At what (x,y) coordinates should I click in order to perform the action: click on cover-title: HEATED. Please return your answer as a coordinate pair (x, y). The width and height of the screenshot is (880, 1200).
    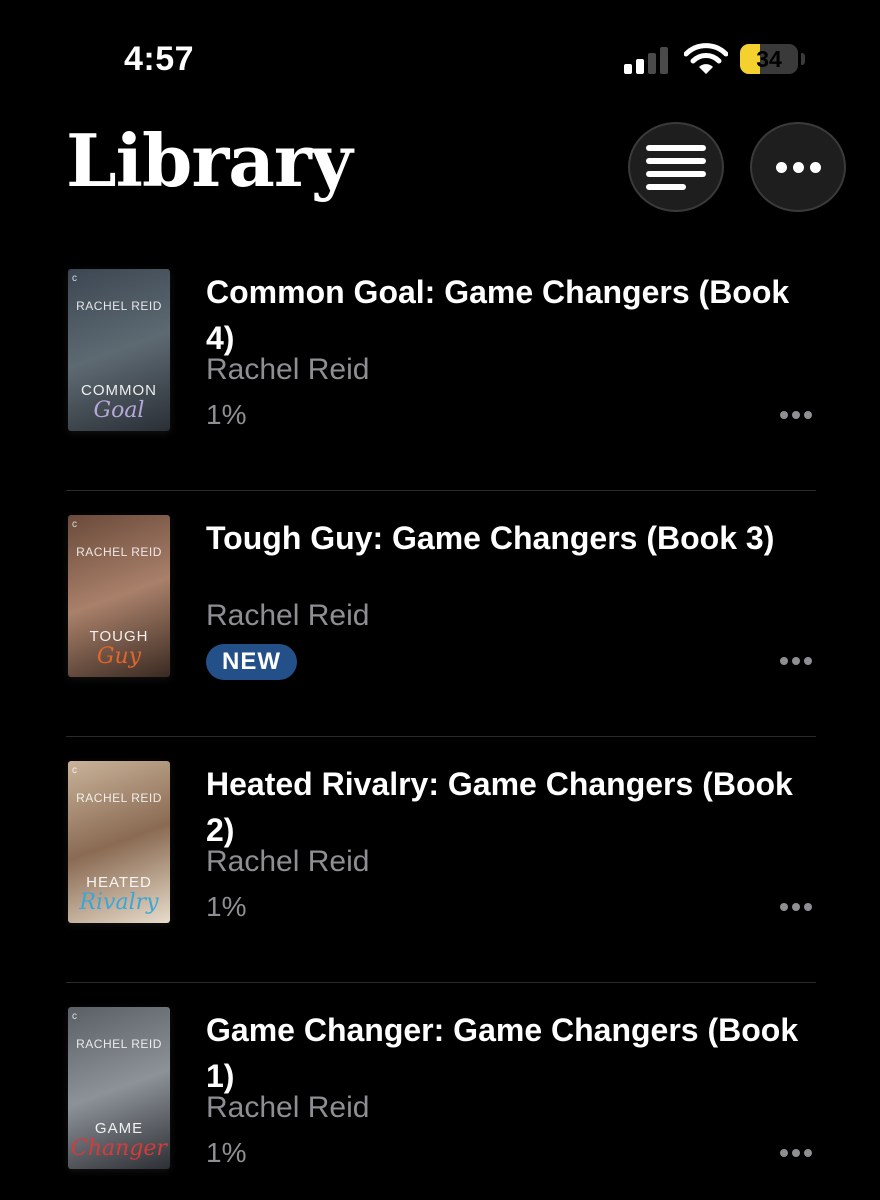
    Looking at the image, I should click on (119, 882).